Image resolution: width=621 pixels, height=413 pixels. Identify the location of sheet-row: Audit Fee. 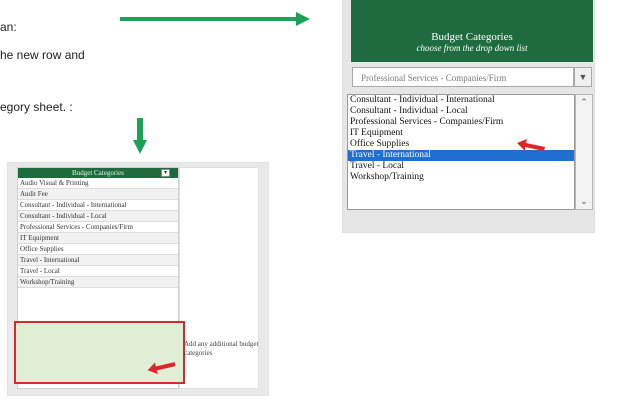
(98, 194).